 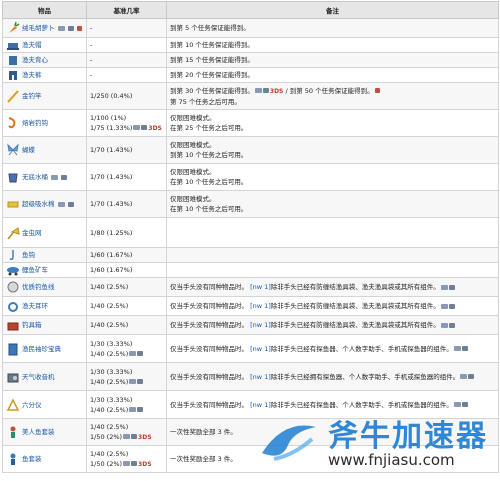 What do you see at coordinates (332, 28) in the screenshot?
I see `note-text: 到第 5 个任务保证能得到。` at bounding box center [332, 28].